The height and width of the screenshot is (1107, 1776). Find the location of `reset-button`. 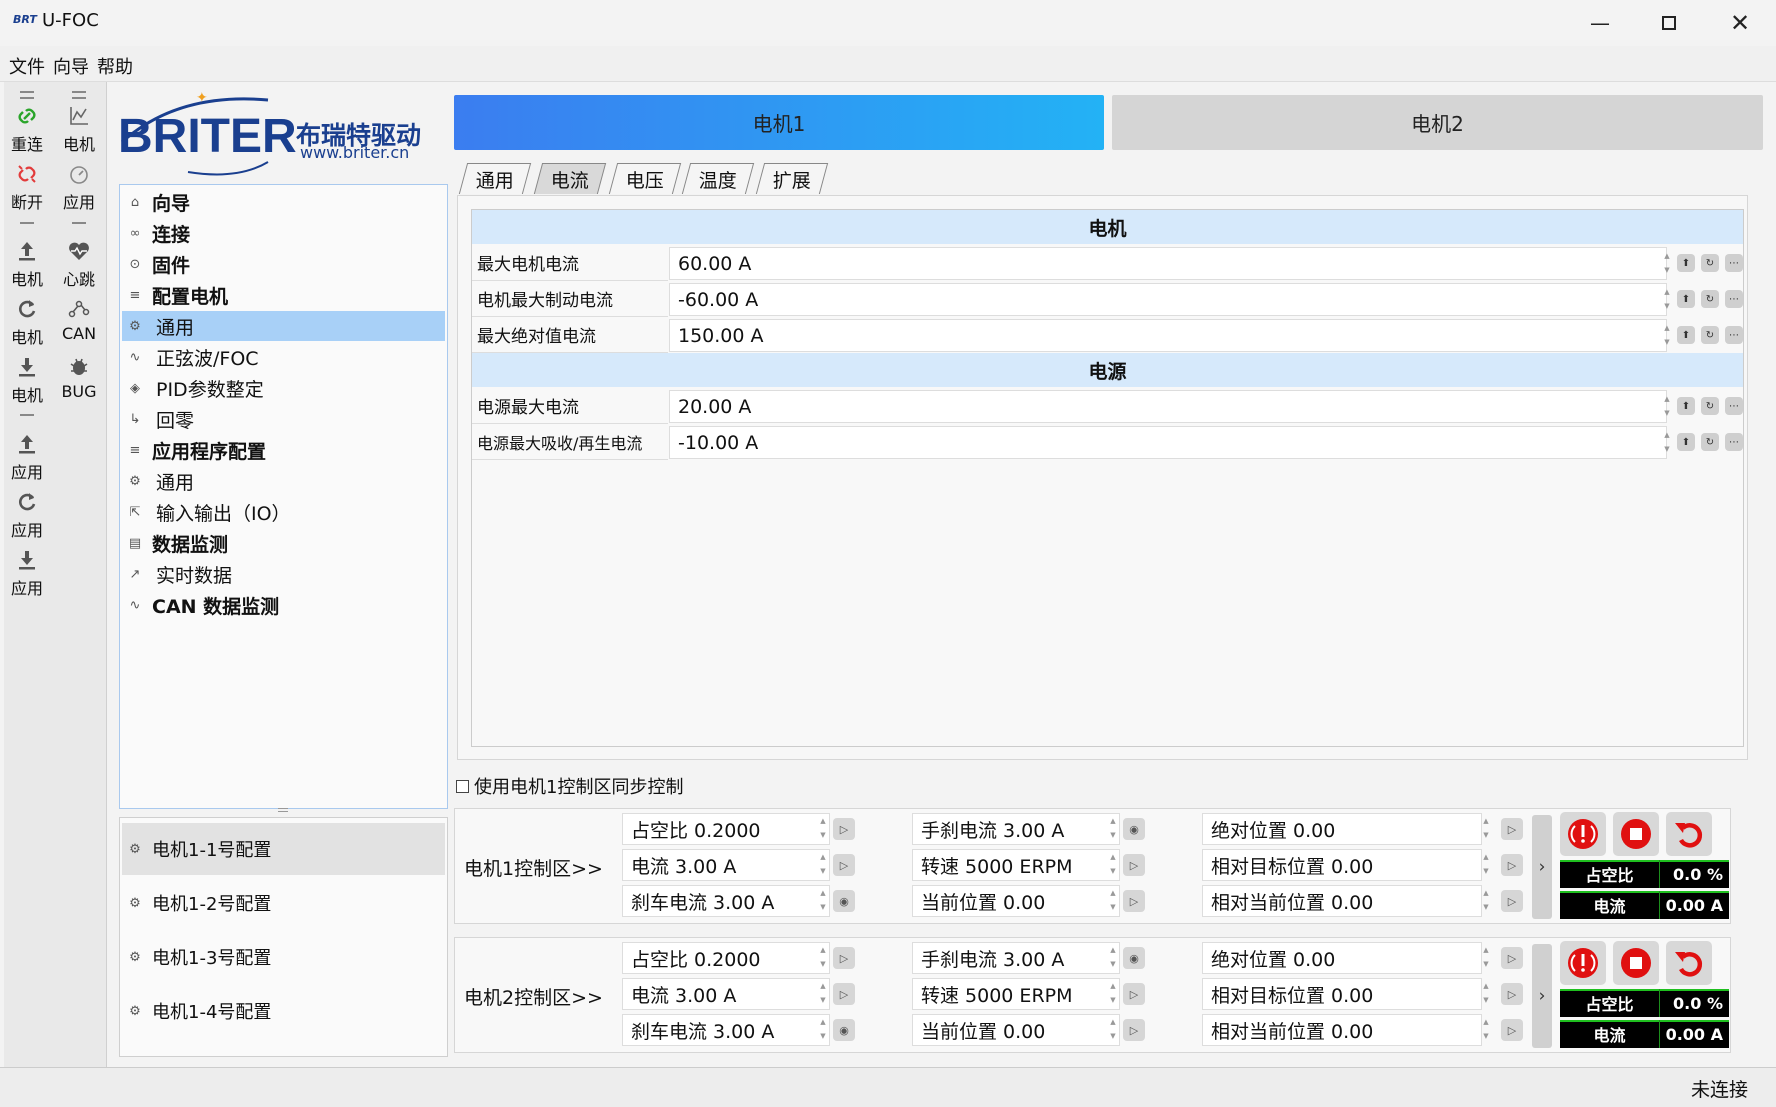

reset-button is located at coordinates (1689, 834).